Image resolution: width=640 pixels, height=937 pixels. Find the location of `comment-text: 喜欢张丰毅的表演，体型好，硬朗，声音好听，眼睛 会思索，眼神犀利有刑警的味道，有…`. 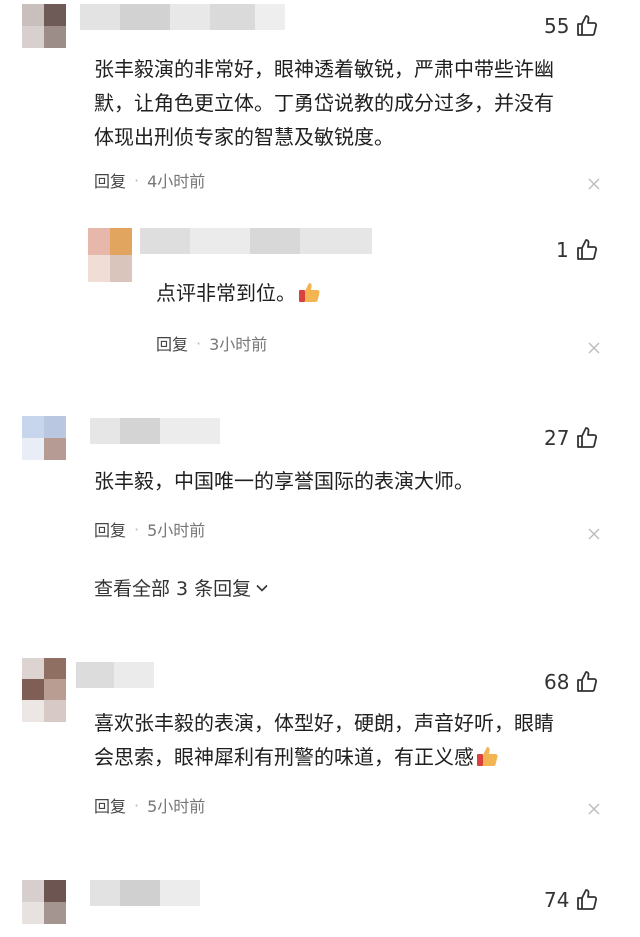

comment-text: 喜欢张丰毅的表演，体型好，硬朗，声音好听，眼睛 会思索，眼神犀利有刑警的味道，有… is located at coordinates (324, 740).